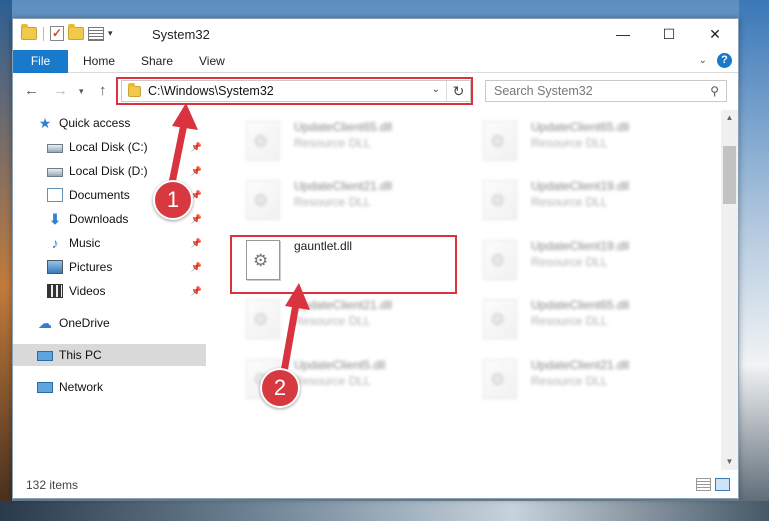 Image resolution: width=769 pixels, height=521 pixels. What do you see at coordinates (45, 387) in the screenshot?
I see `network-icon` at bounding box center [45, 387].